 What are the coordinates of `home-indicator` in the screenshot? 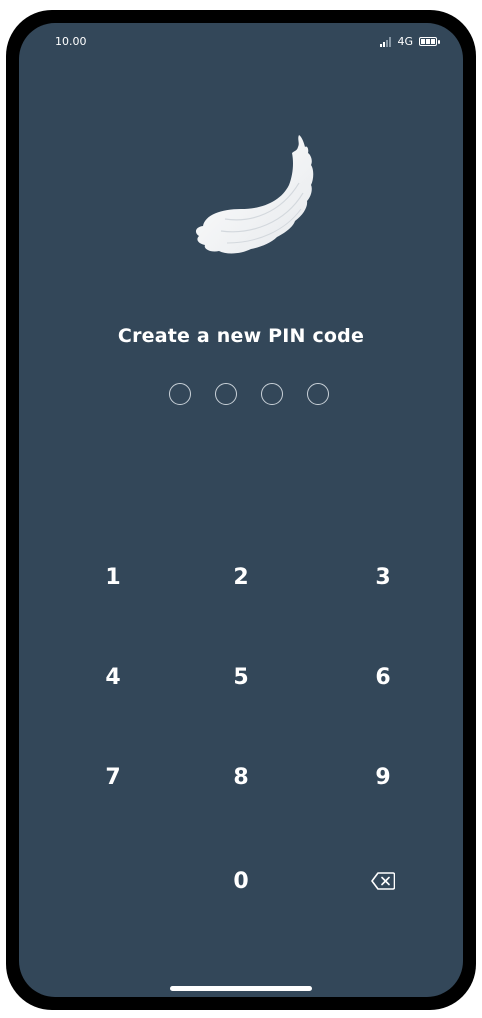 It's located at (241, 988).